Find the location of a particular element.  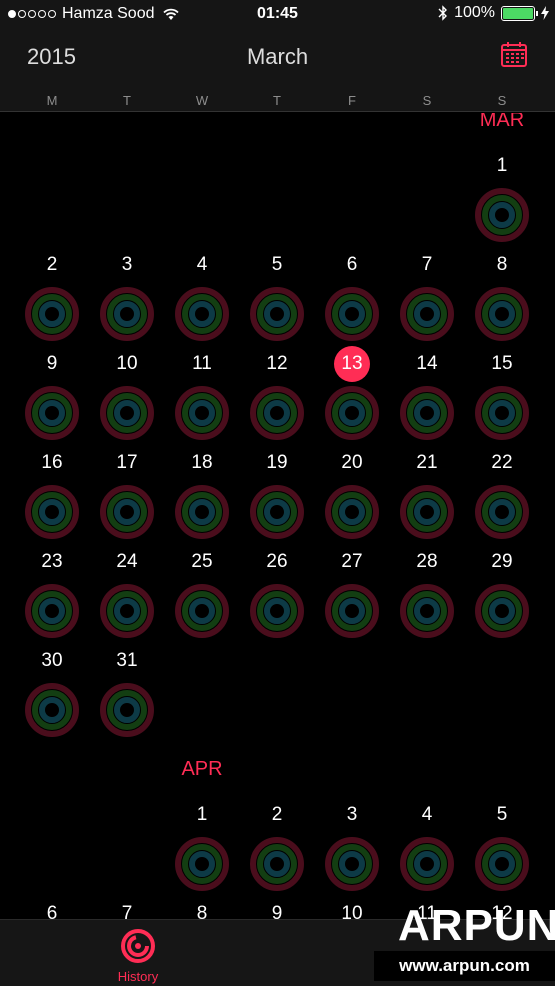

day-number: 25 is located at coordinates (202, 562).